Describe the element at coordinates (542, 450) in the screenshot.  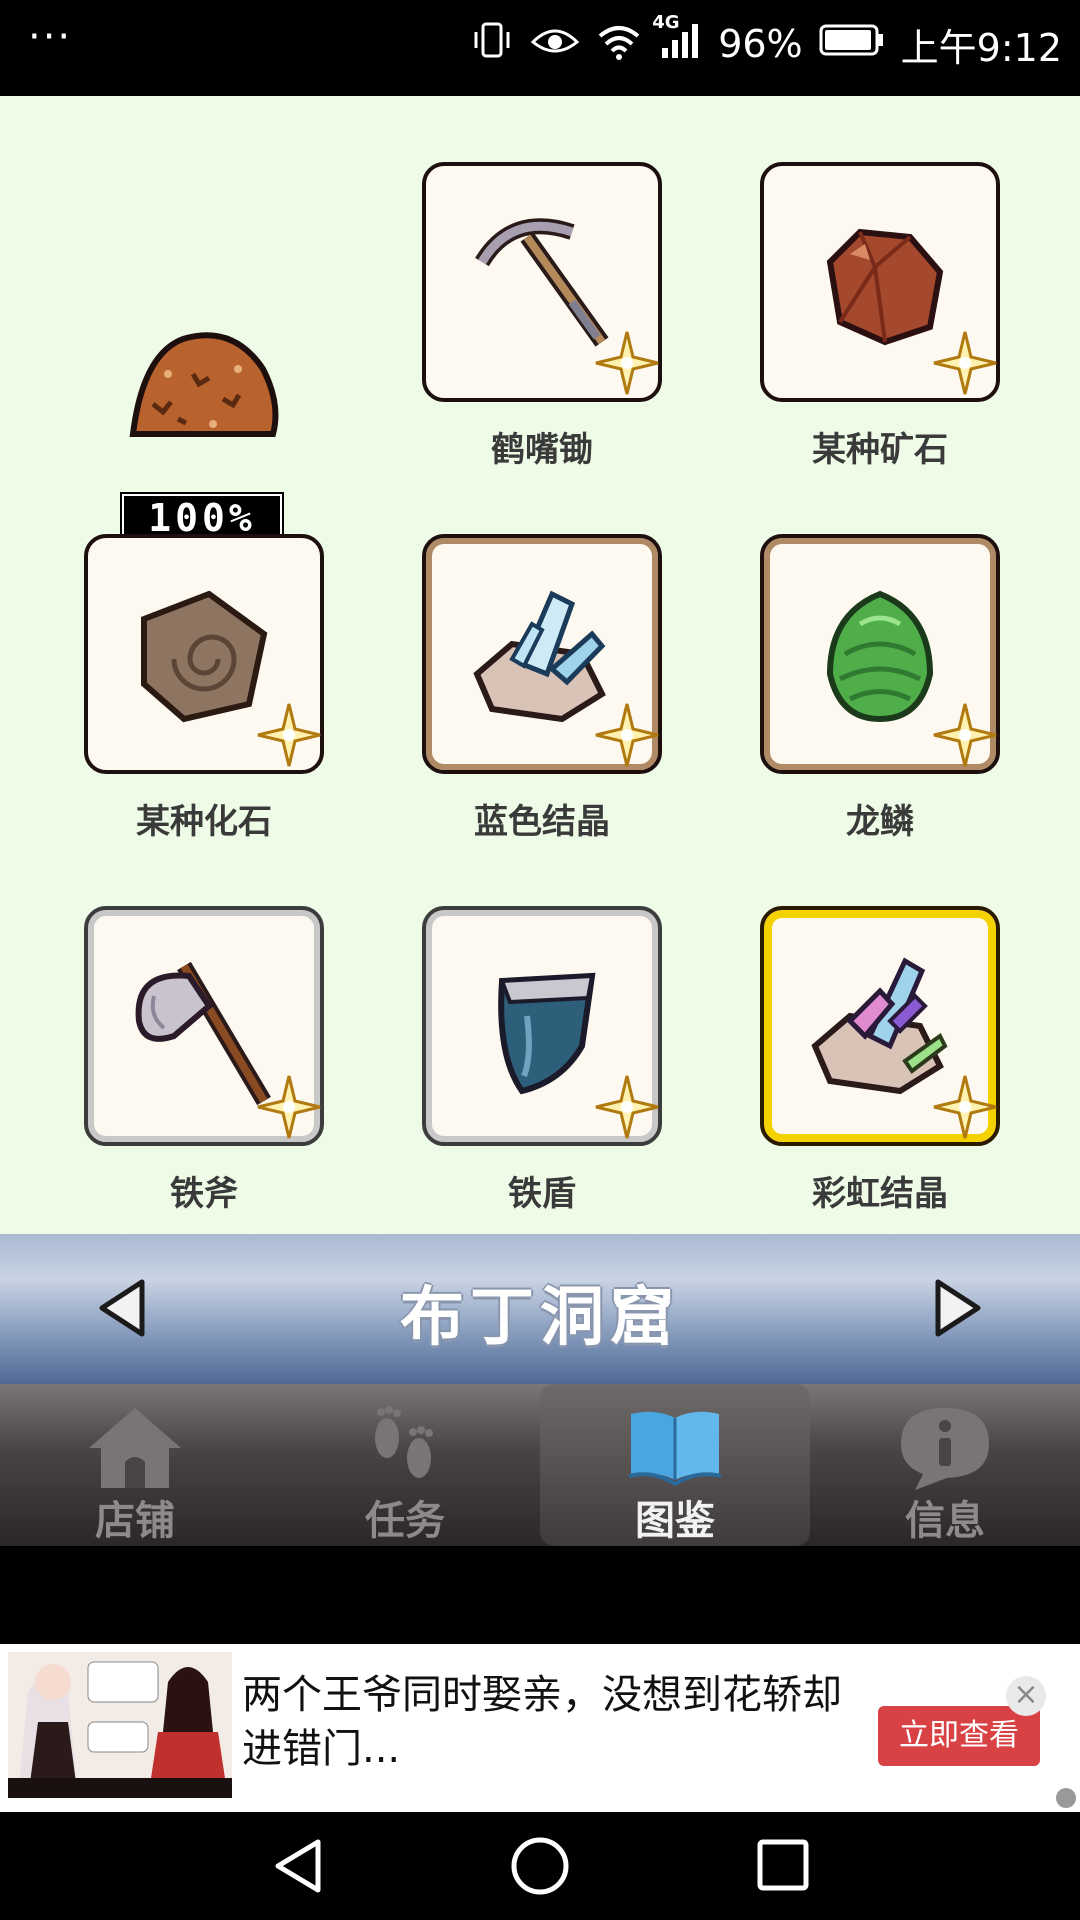
I see `item-label: 鹤嘴锄` at that location.